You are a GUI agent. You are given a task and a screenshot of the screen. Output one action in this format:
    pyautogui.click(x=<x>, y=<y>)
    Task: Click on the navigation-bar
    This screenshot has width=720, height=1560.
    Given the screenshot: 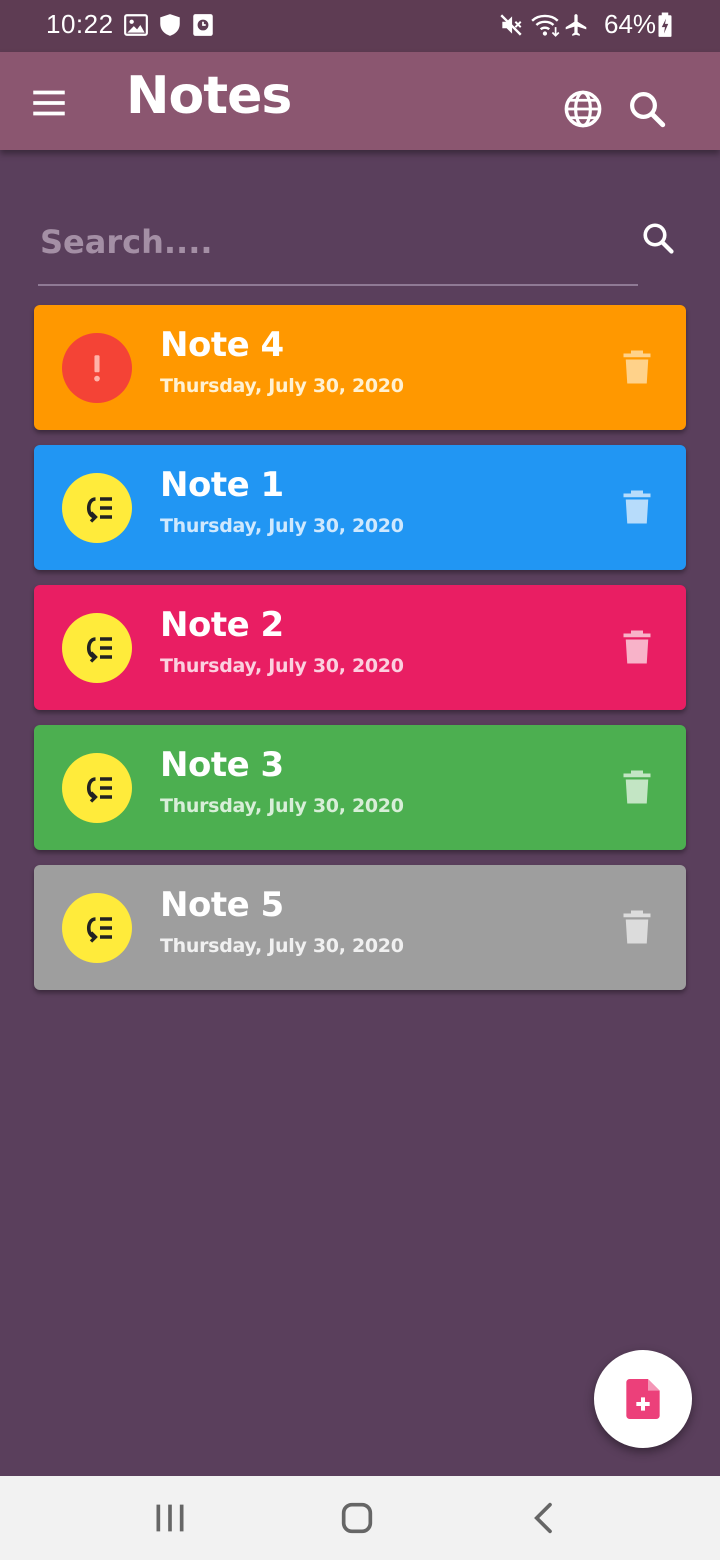 What is the action you would take?
    pyautogui.click(x=360, y=1518)
    